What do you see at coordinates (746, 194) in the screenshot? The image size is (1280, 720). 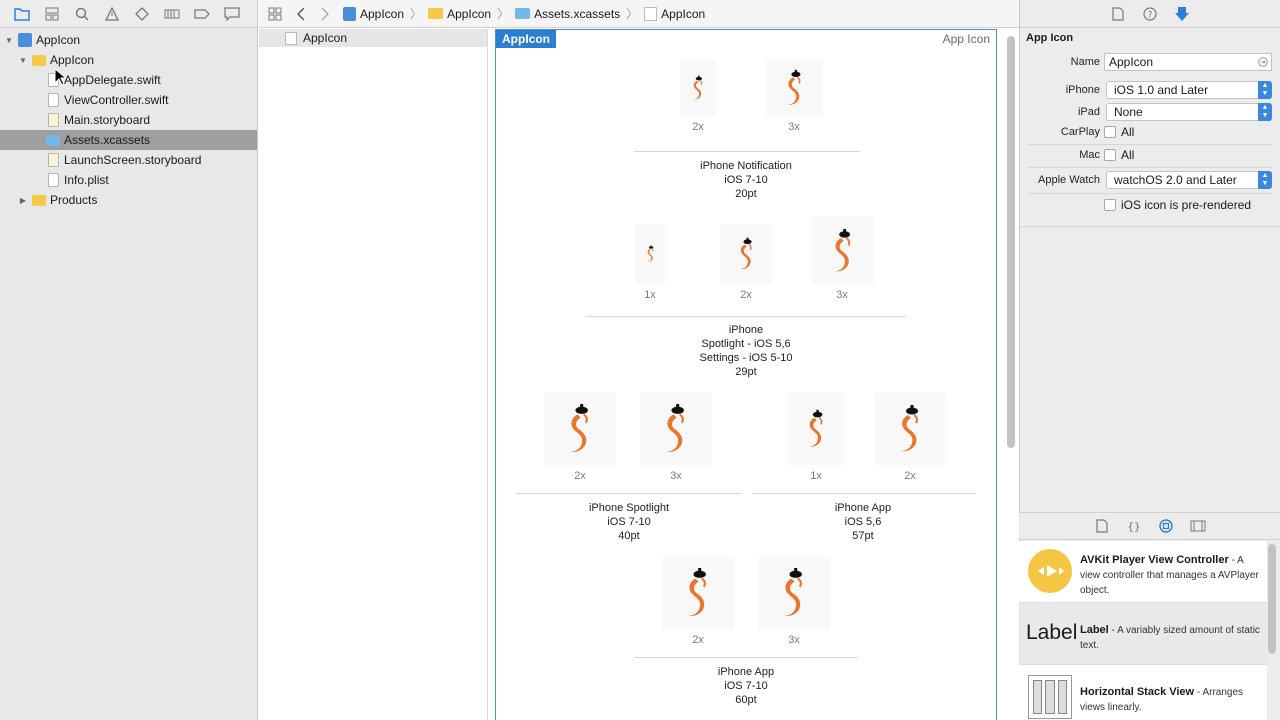 I see `group-line: 20pt` at bounding box center [746, 194].